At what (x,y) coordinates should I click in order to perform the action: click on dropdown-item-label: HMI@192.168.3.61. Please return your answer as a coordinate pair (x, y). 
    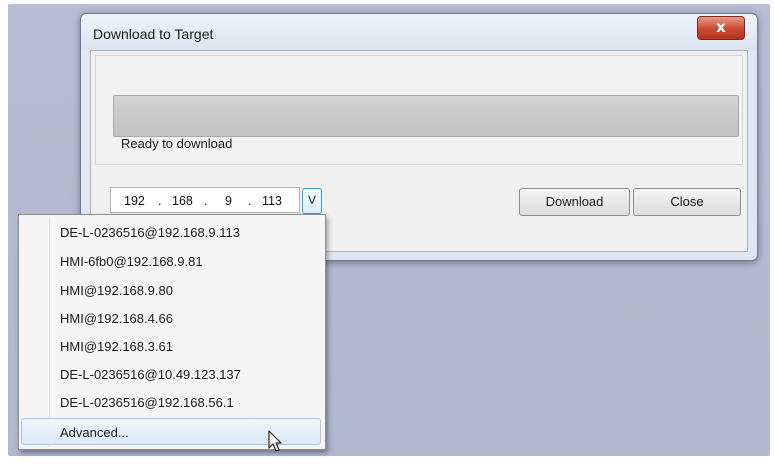
    Looking at the image, I should click on (116, 346).